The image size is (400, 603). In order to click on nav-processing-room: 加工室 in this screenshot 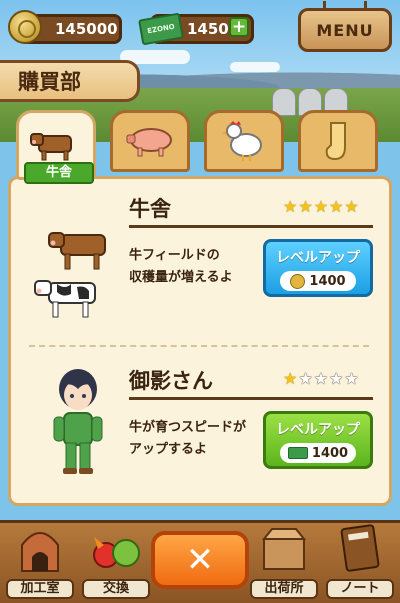, I will do `click(40, 563)`.